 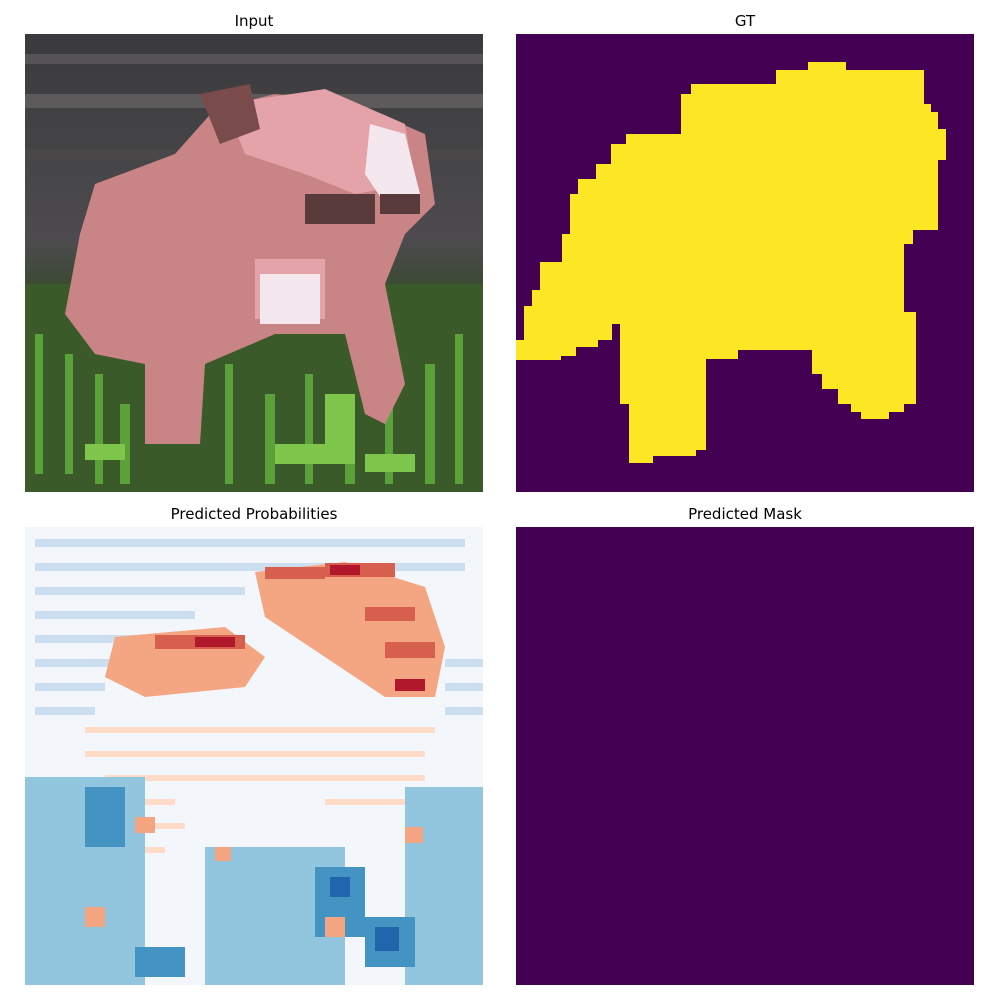 I want to click on input-panel-title: Input, so click(x=254, y=21).